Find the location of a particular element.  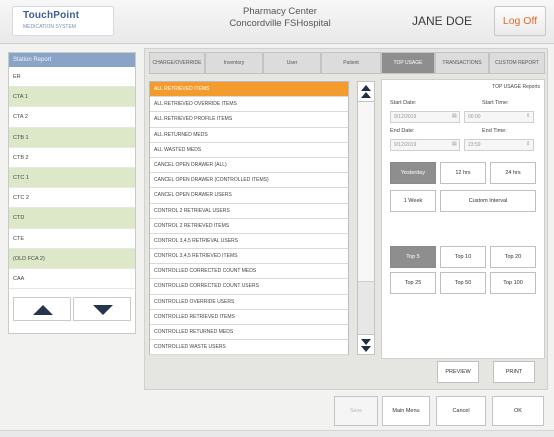

report-item: CONTROLLED RETURNED MEDS is located at coordinates (249, 333).